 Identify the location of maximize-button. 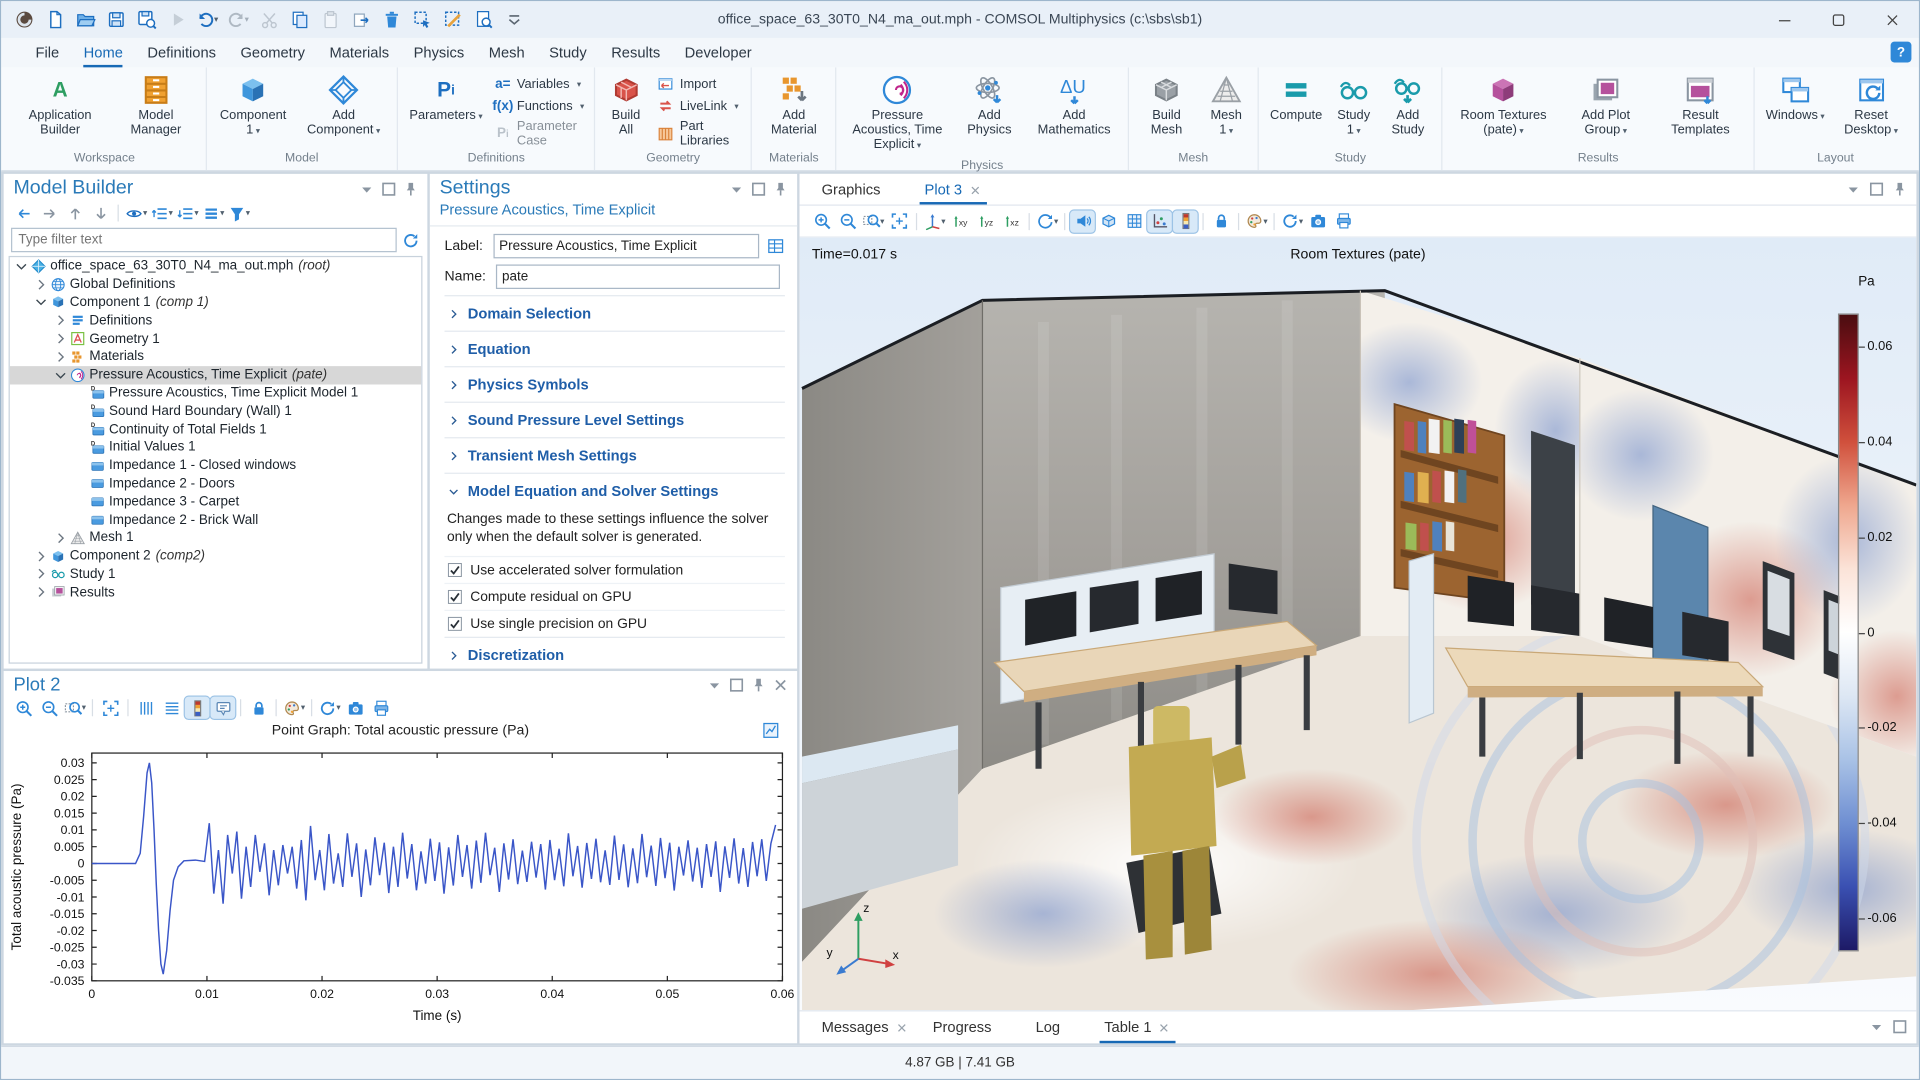
(1838, 19).